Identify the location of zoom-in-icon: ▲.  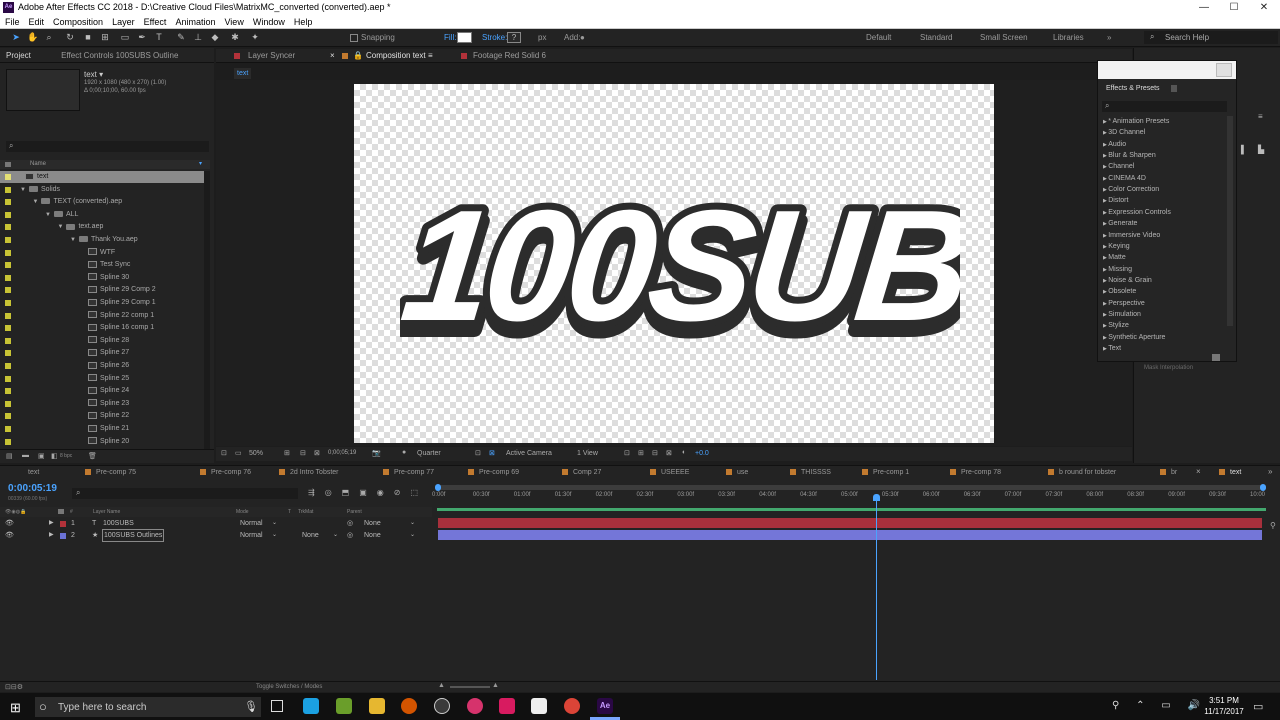
(495, 685).